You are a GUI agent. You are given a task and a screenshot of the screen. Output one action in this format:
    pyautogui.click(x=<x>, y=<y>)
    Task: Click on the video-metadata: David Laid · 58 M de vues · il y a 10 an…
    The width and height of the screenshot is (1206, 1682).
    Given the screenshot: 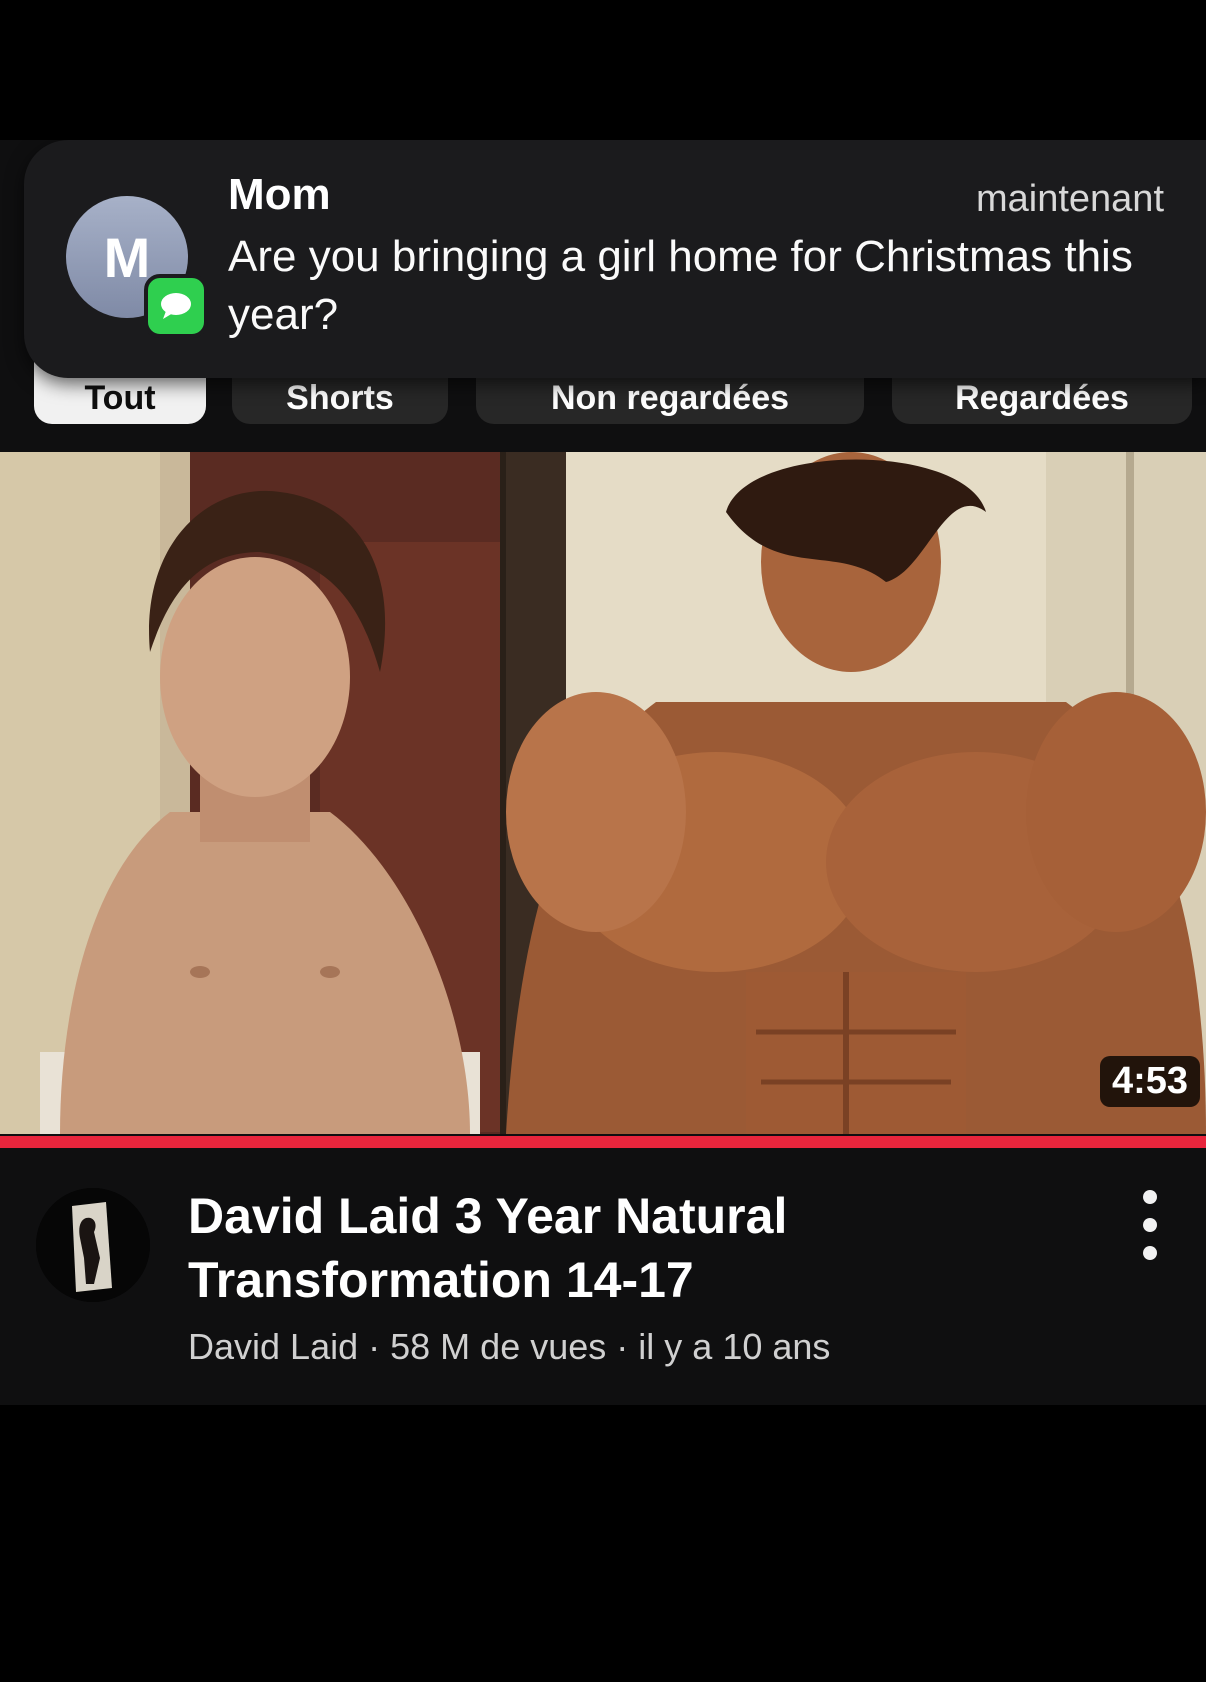 What is the action you would take?
    pyautogui.click(x=509, y=1347)
    